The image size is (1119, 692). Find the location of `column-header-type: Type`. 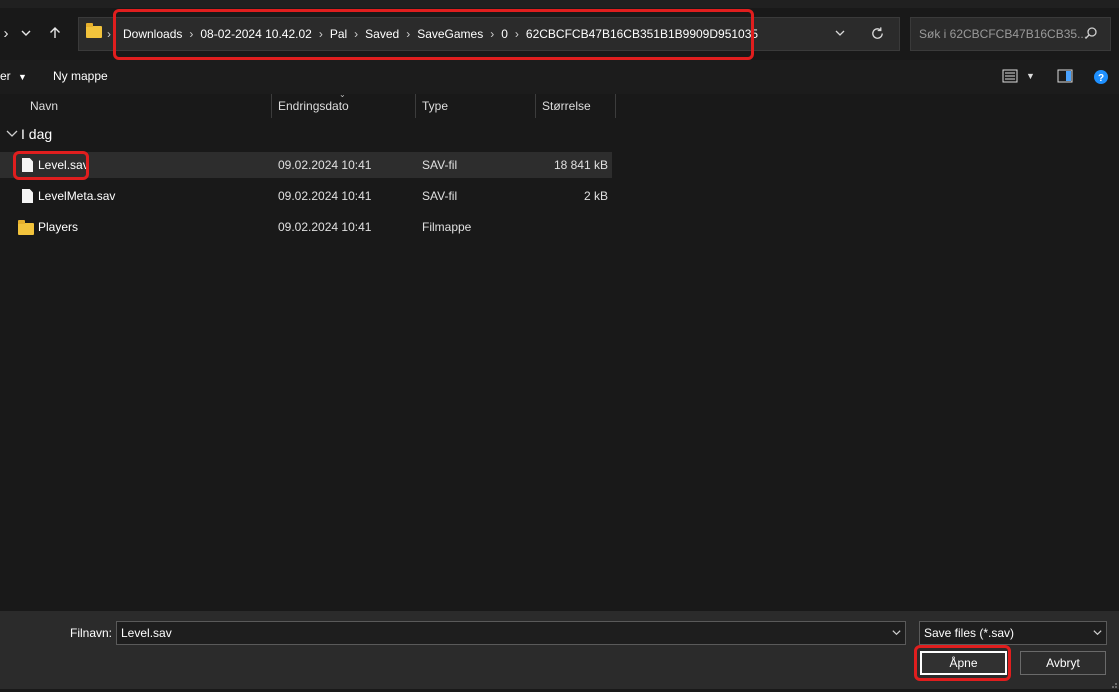

column-header-type: Type is located at coordinates (435, 106).